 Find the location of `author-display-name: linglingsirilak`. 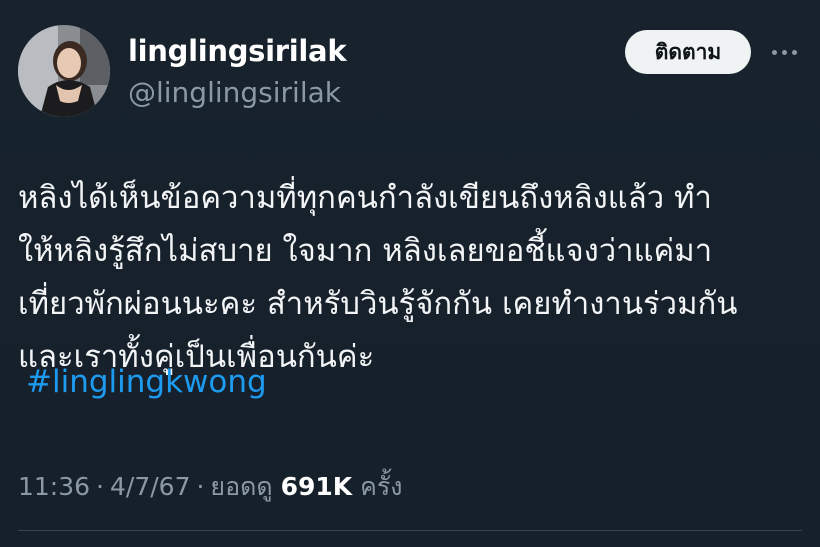

author-display-name: linglingsirilak is located at coordinates (237, 51).